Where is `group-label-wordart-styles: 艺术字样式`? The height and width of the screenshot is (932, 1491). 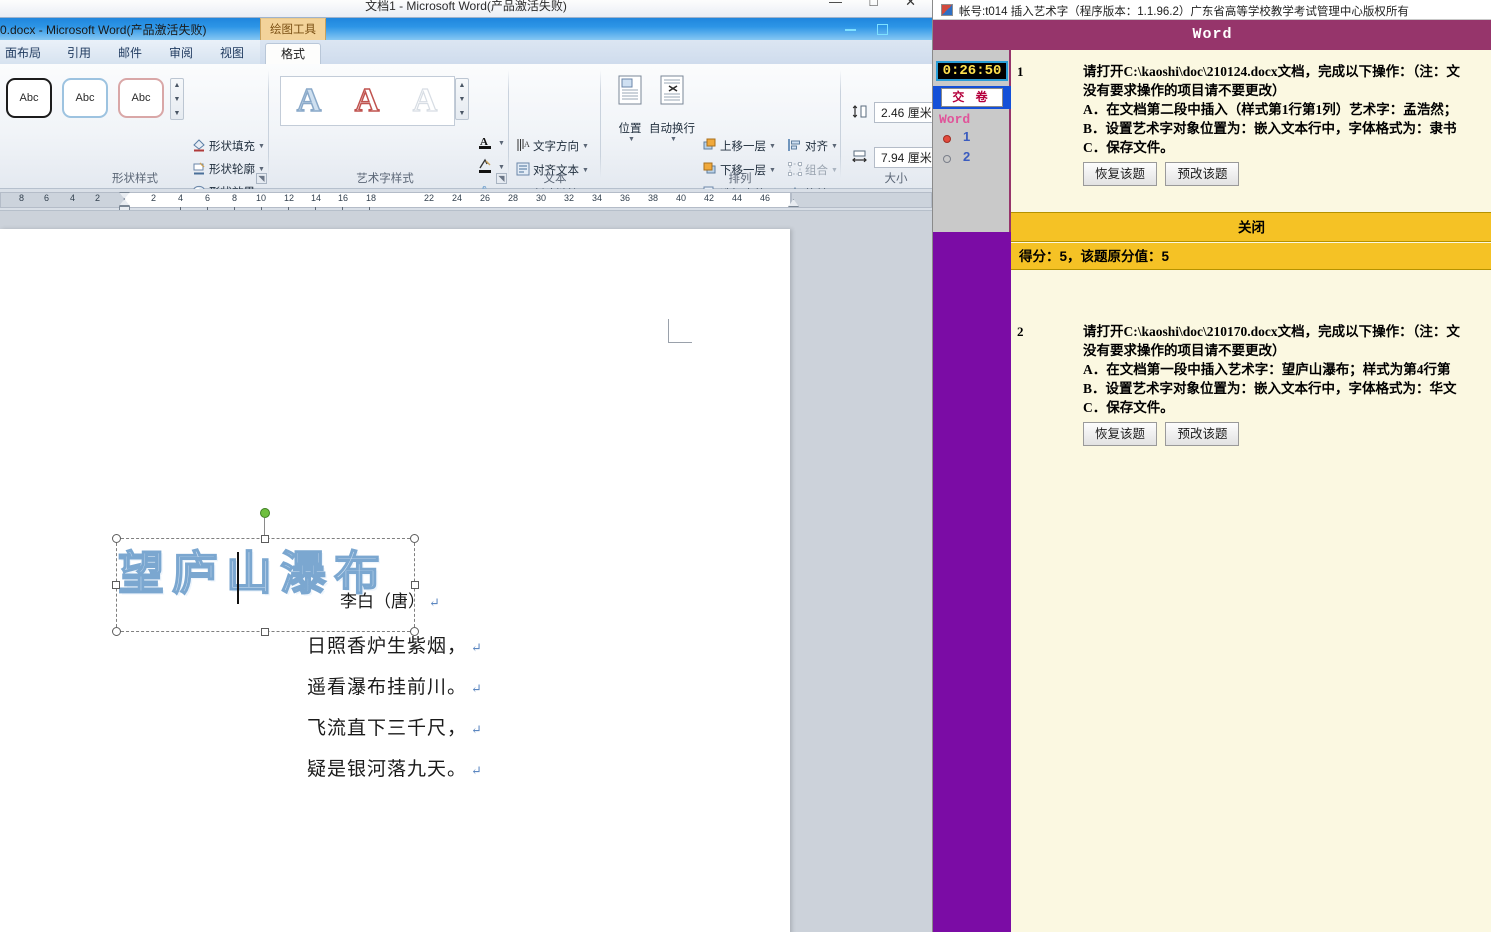 group-label-wordart-styles: 艺术字样式 is located at coordinates (385, 179).